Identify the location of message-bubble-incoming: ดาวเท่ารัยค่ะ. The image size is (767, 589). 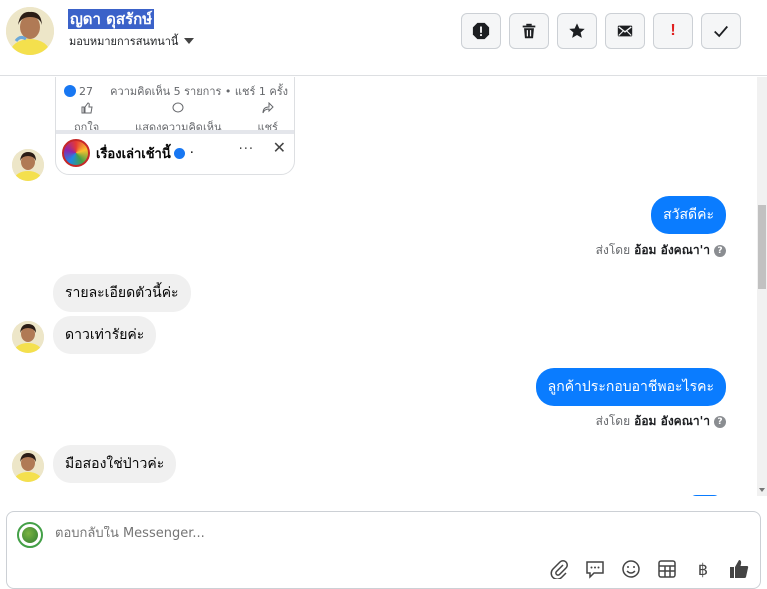
(105, 335).